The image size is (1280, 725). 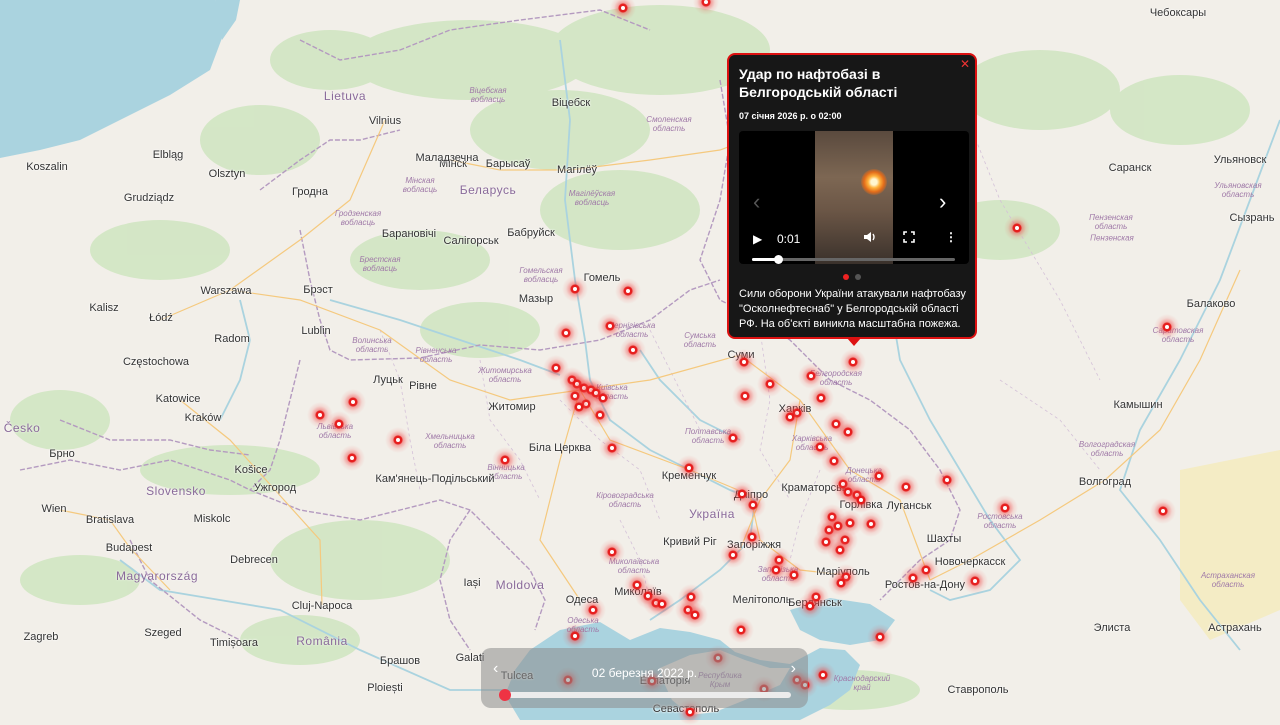 I want to click on timeline-knob, so click(x=504, y=695).